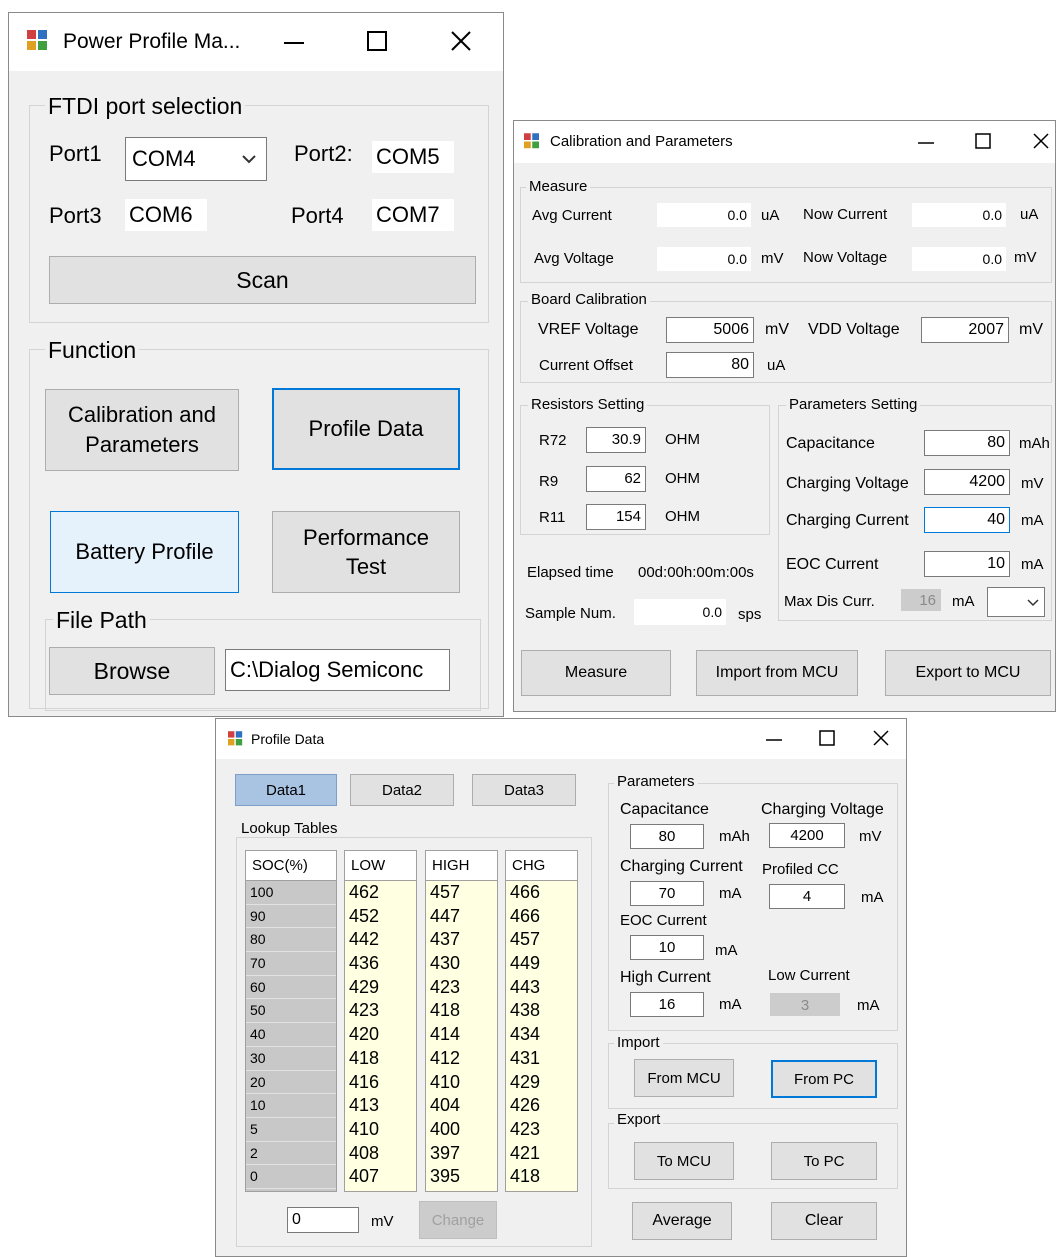 This screenshot has height=1257, width=1056. I want to click on table-cell: 414, so click(461, 1035).